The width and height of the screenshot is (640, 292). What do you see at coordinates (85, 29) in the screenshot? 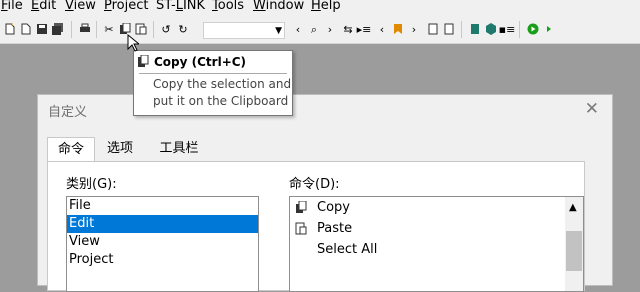
I see `print-icon` at bounding box center [85, 29].